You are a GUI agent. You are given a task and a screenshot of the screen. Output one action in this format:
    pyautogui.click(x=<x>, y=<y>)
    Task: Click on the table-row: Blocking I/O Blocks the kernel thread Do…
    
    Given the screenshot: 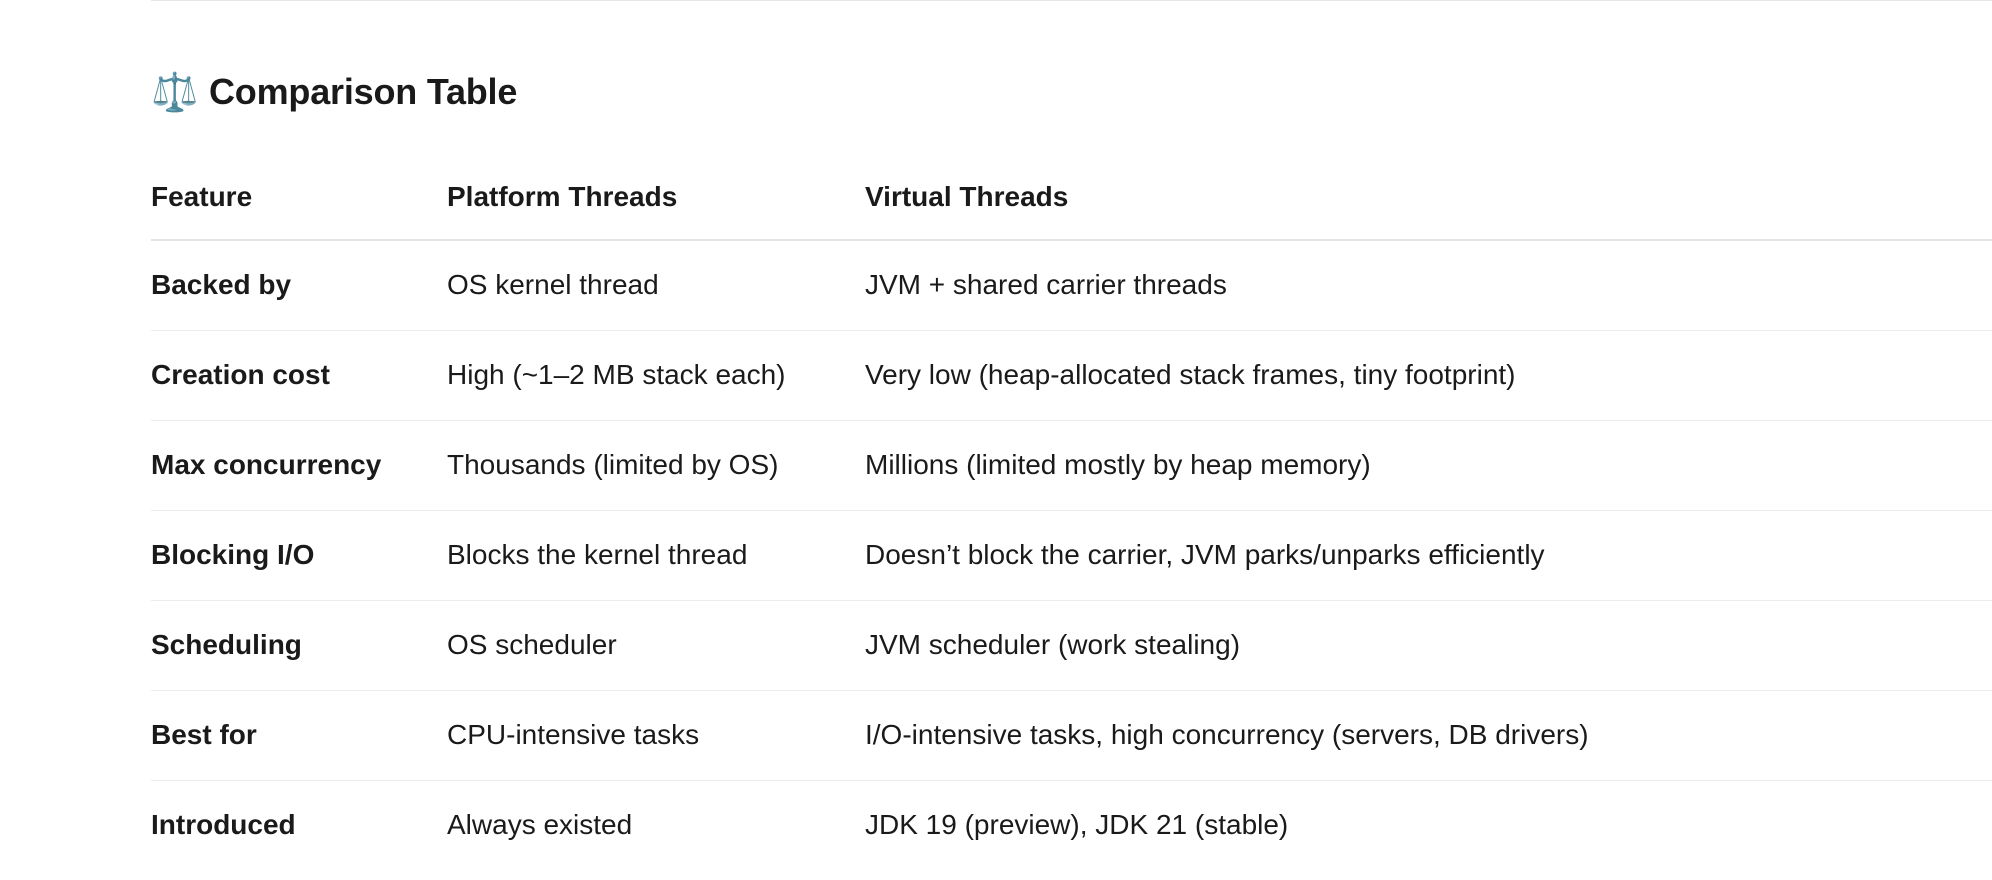 What is the action you would take?
    pyautogui.click(x=1071, y=555)
    